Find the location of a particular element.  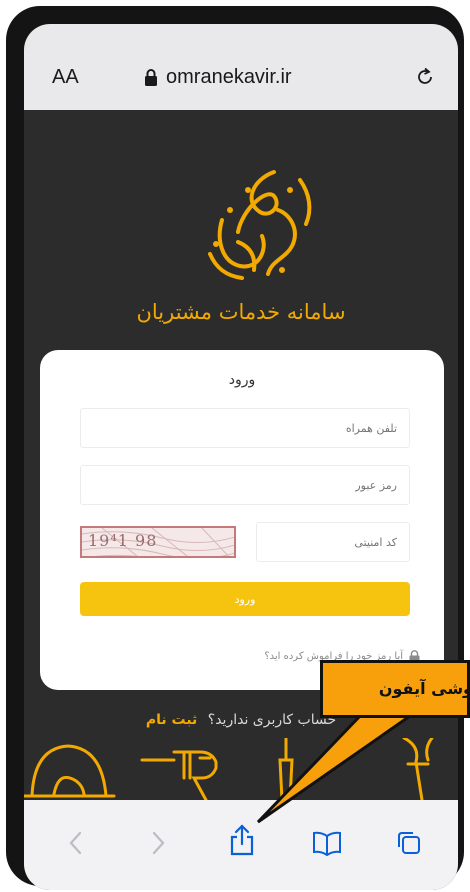

captcha-text: 19⁴1 98 is located at coordinates (123, 540).